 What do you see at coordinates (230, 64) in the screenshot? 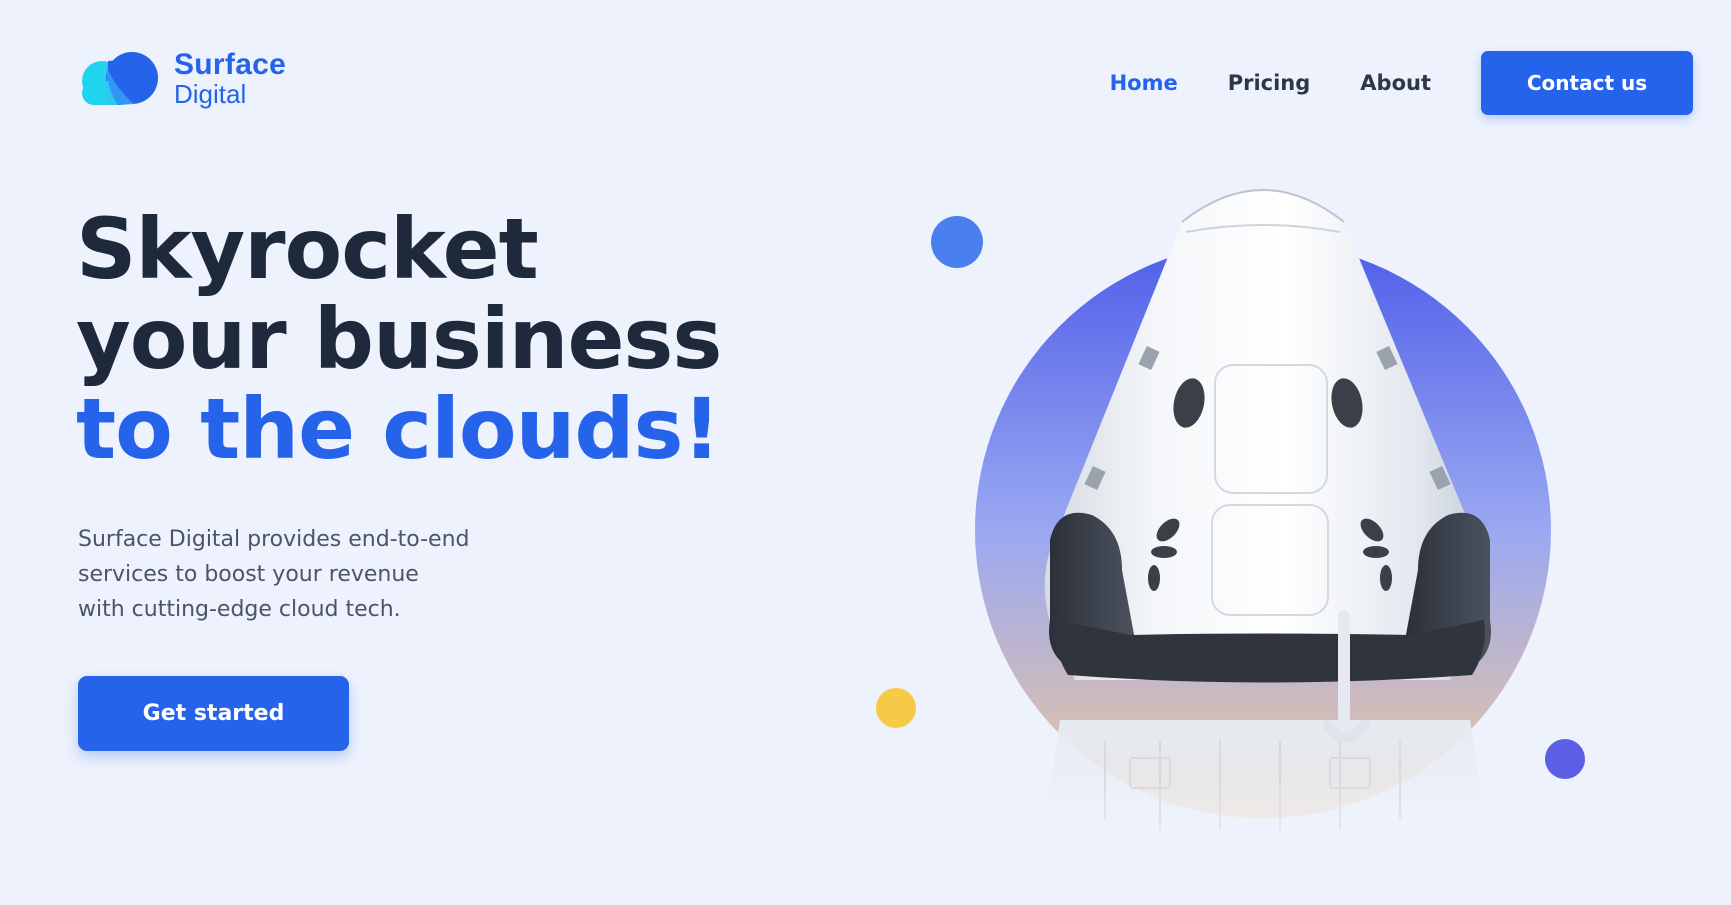
I see `brand-name-top: Surface` at bounding box center [230, 64].